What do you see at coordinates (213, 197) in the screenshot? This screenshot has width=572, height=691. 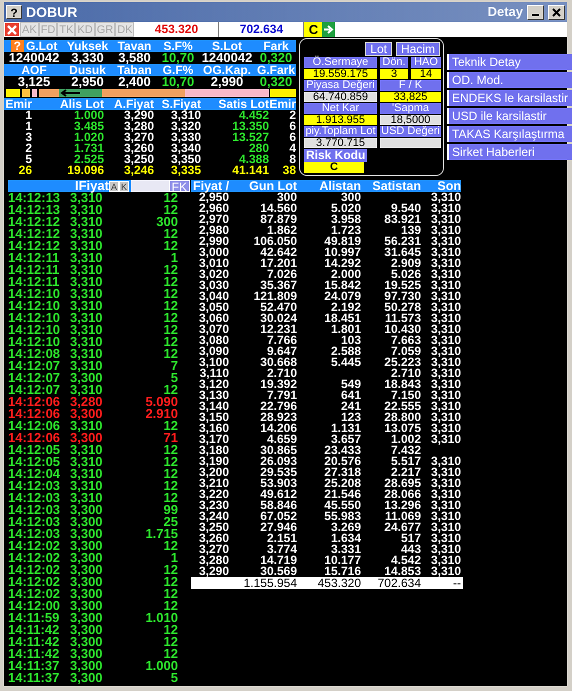 I see `table-cell-text: 2,950` at bounding box center [213, 197].